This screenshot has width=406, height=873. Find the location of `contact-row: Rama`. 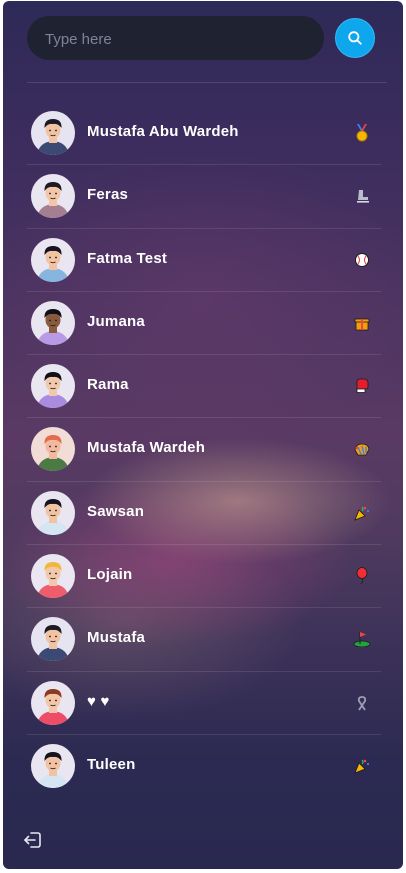

contact-row: Rama is located at coordinates (204, 387).